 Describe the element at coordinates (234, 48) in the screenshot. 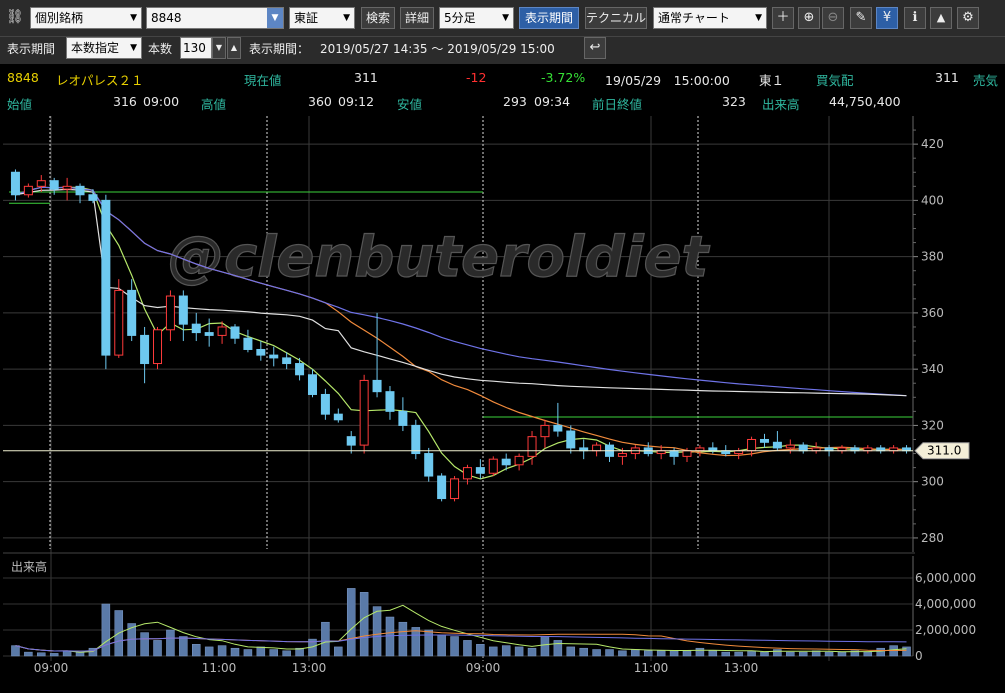

I see `count-up-button: ▲` at that location.